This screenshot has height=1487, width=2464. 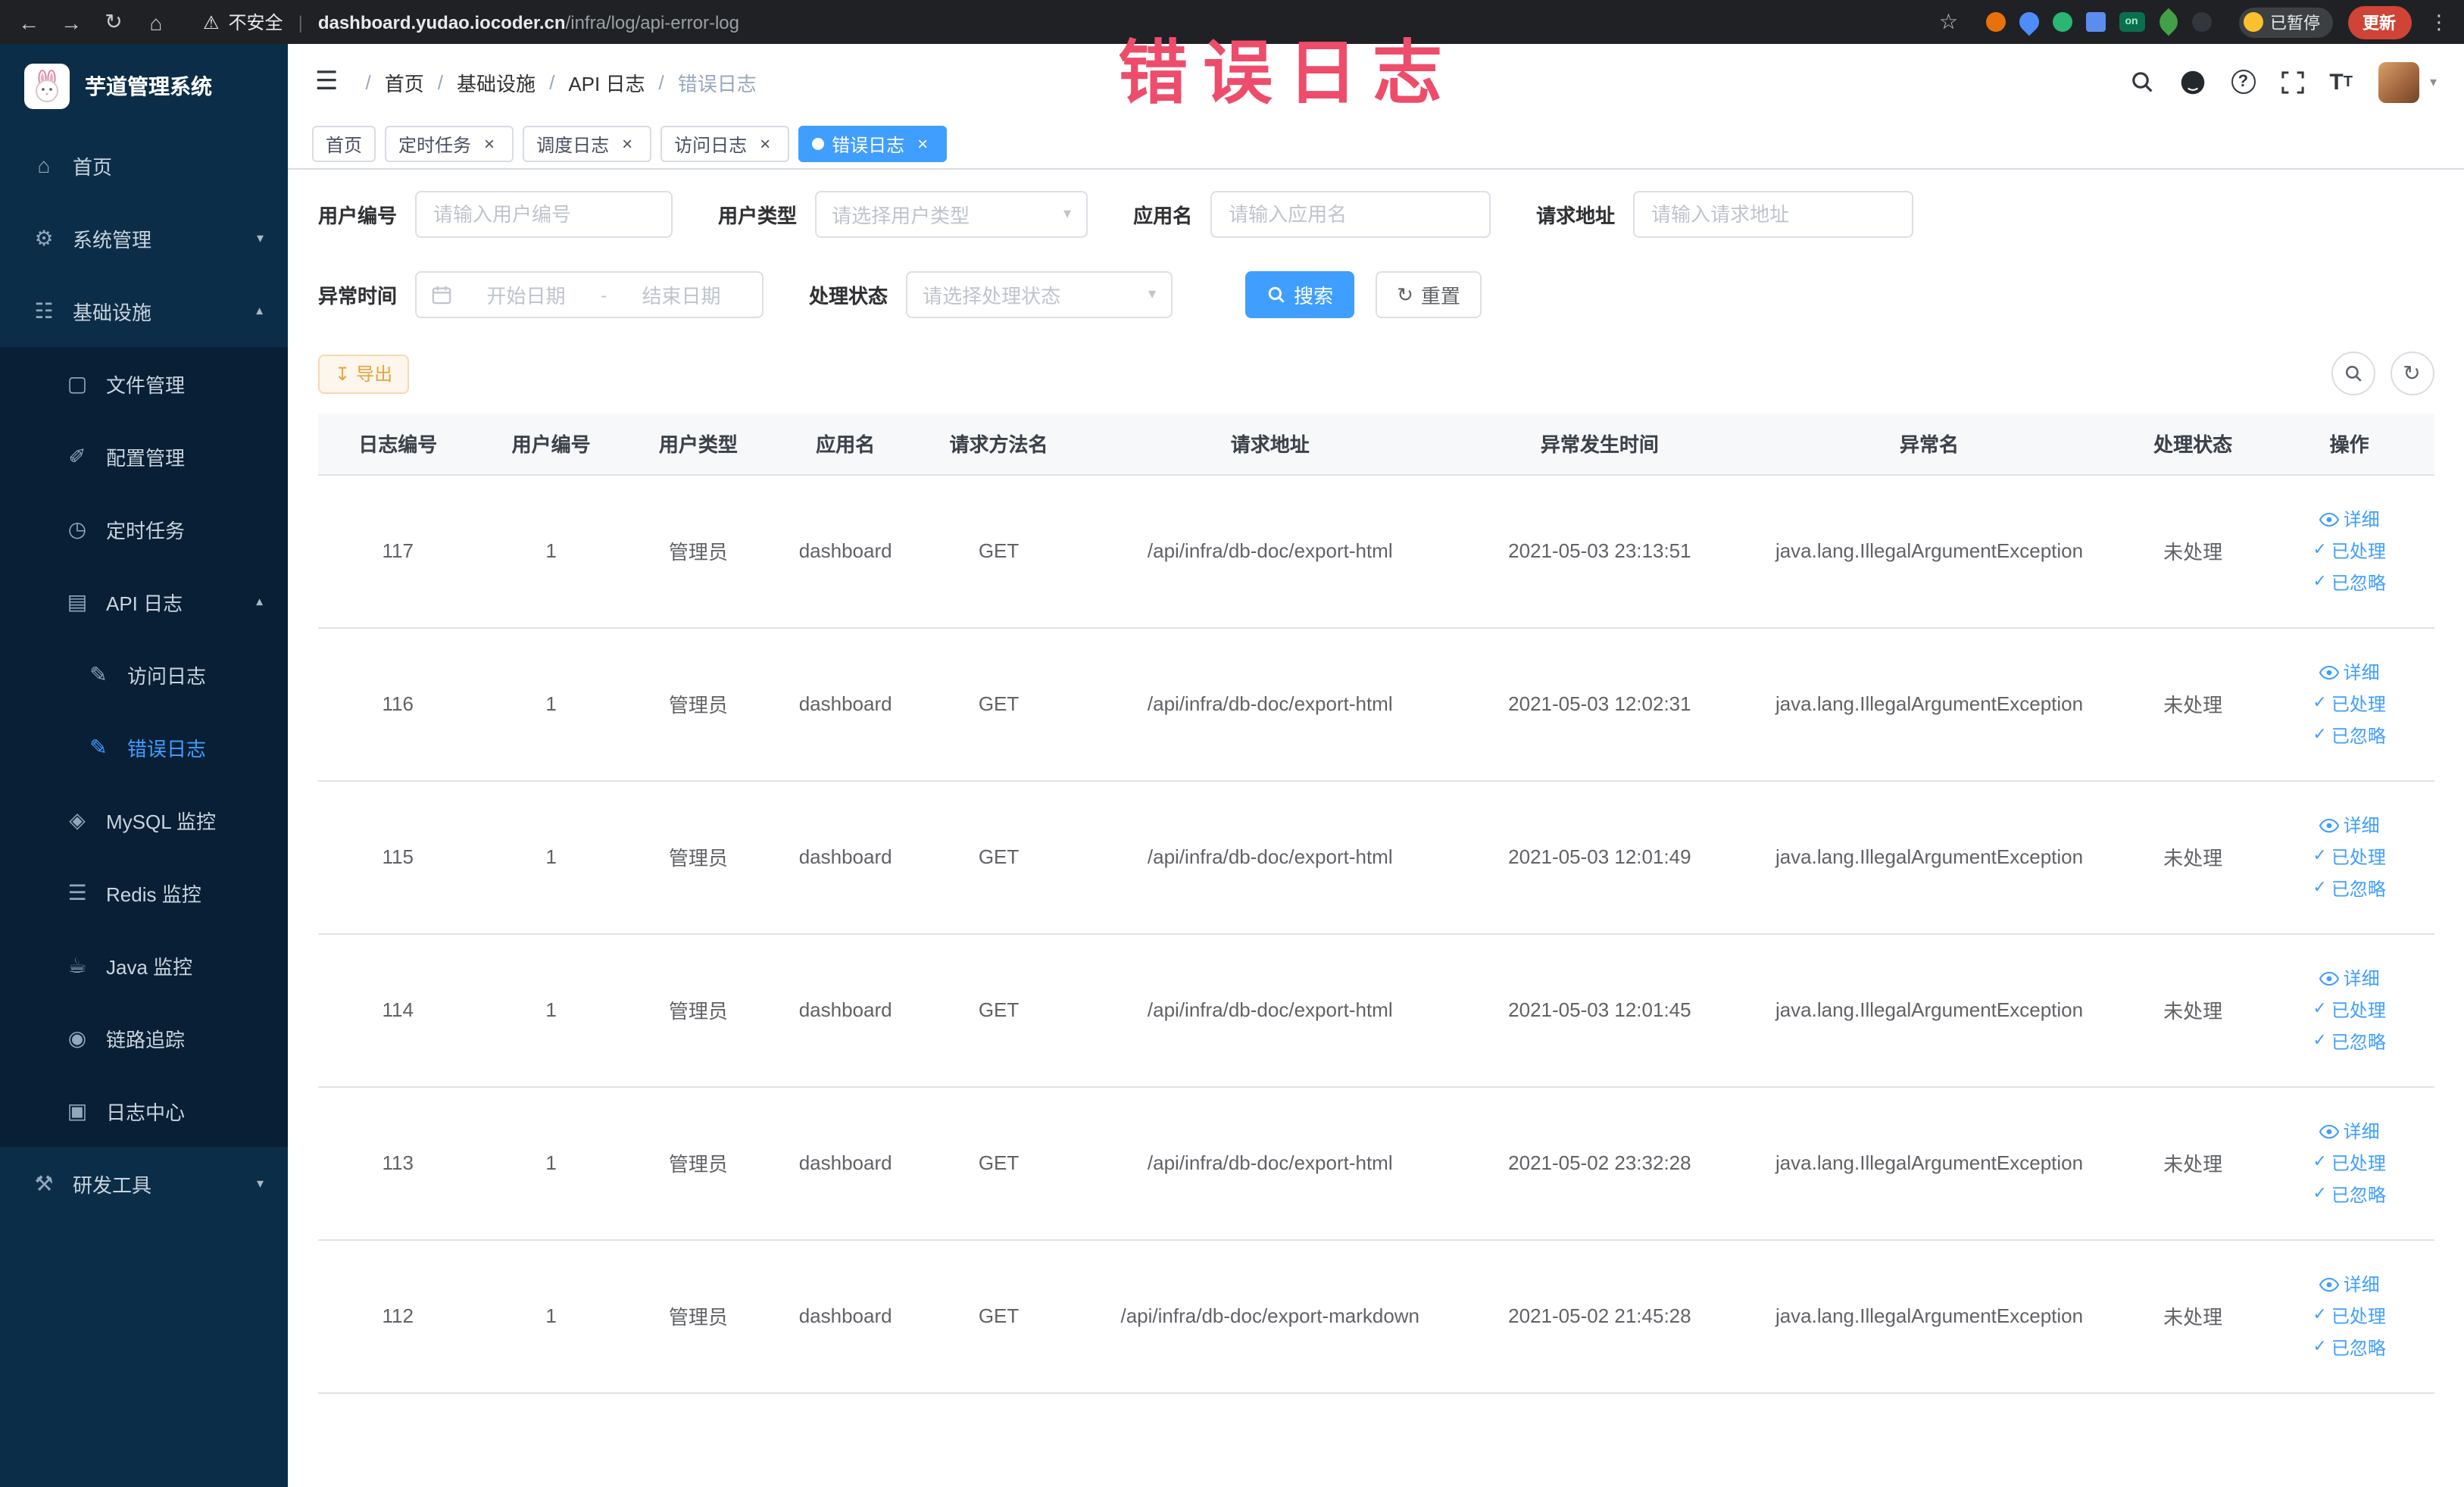 What do you see at coordinates (77, 528) in the screenshot?
I see `timer-icon: ◷` at bounding box center [77, 528].